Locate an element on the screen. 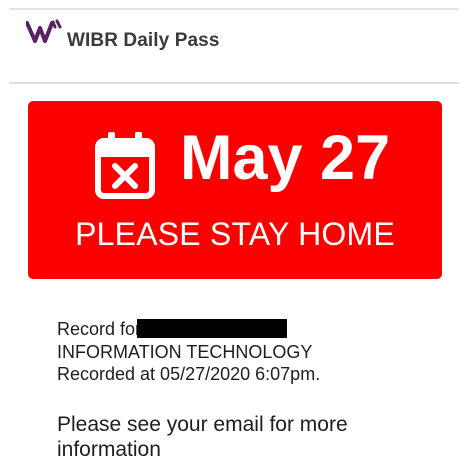 The width and height of the screenshot is (468, 462). calendar-x-icon is located at coordinates (125, 165).